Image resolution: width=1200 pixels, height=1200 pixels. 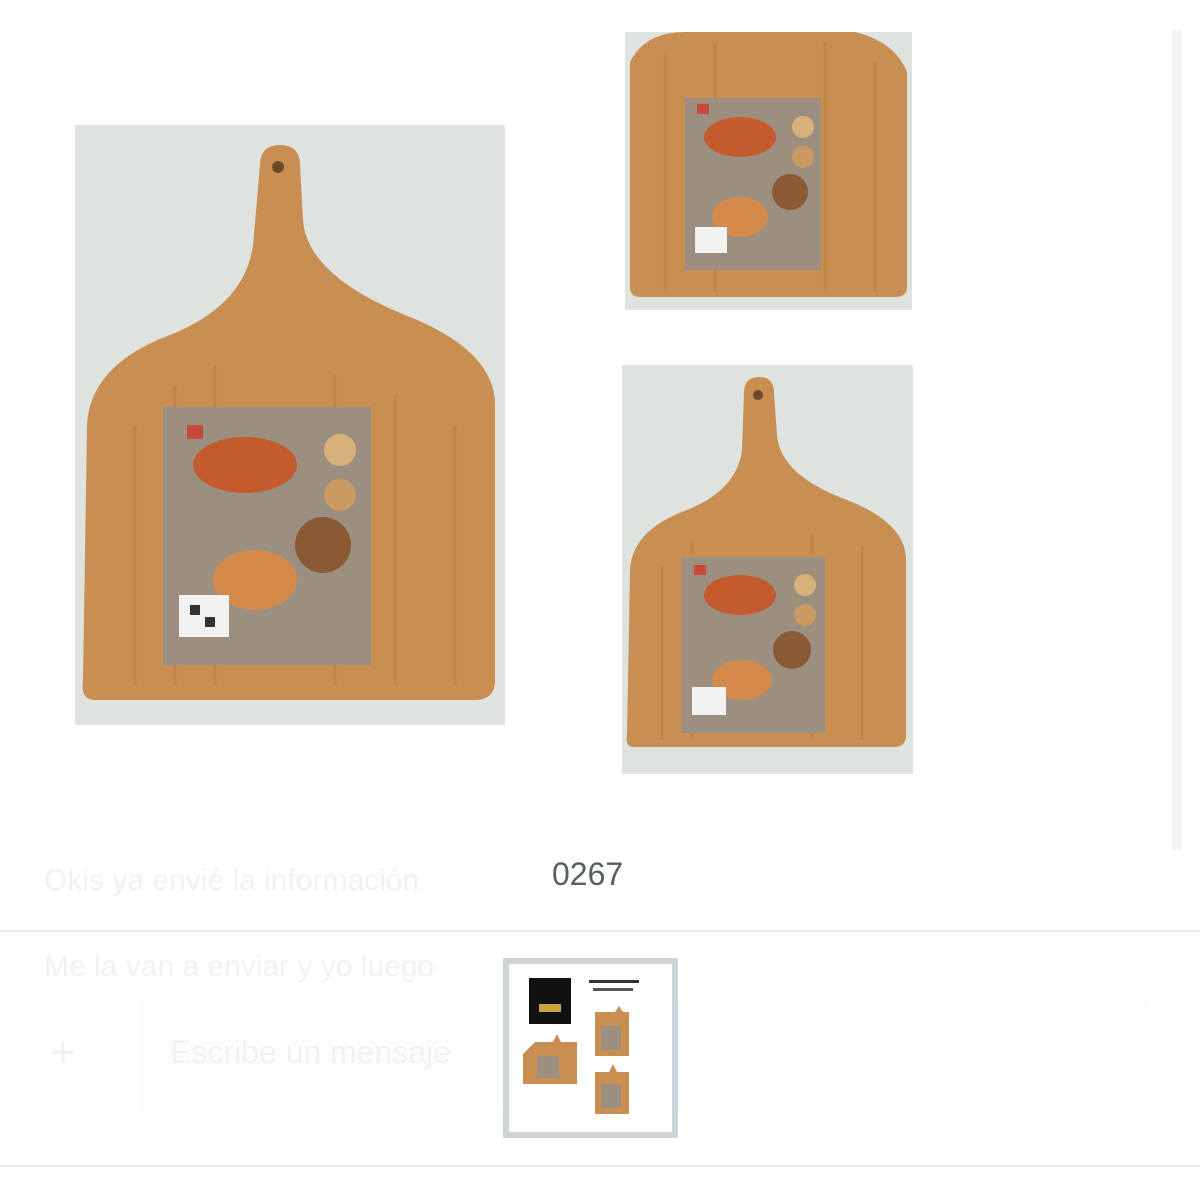 I want to click on cutting-board-photo-bottom-right, so click(x=767, y=569).